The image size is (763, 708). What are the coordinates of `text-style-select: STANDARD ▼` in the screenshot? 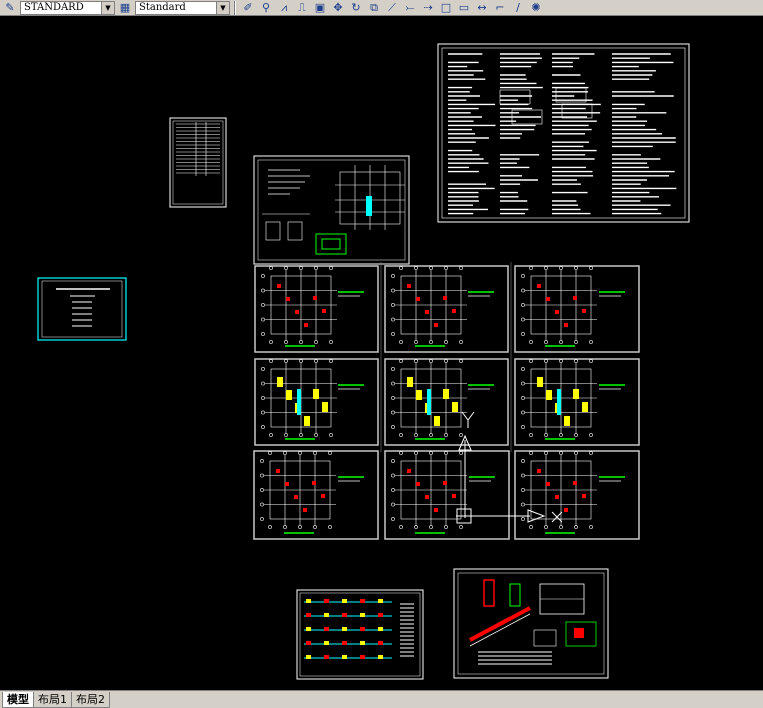 It's located at (67, 7).